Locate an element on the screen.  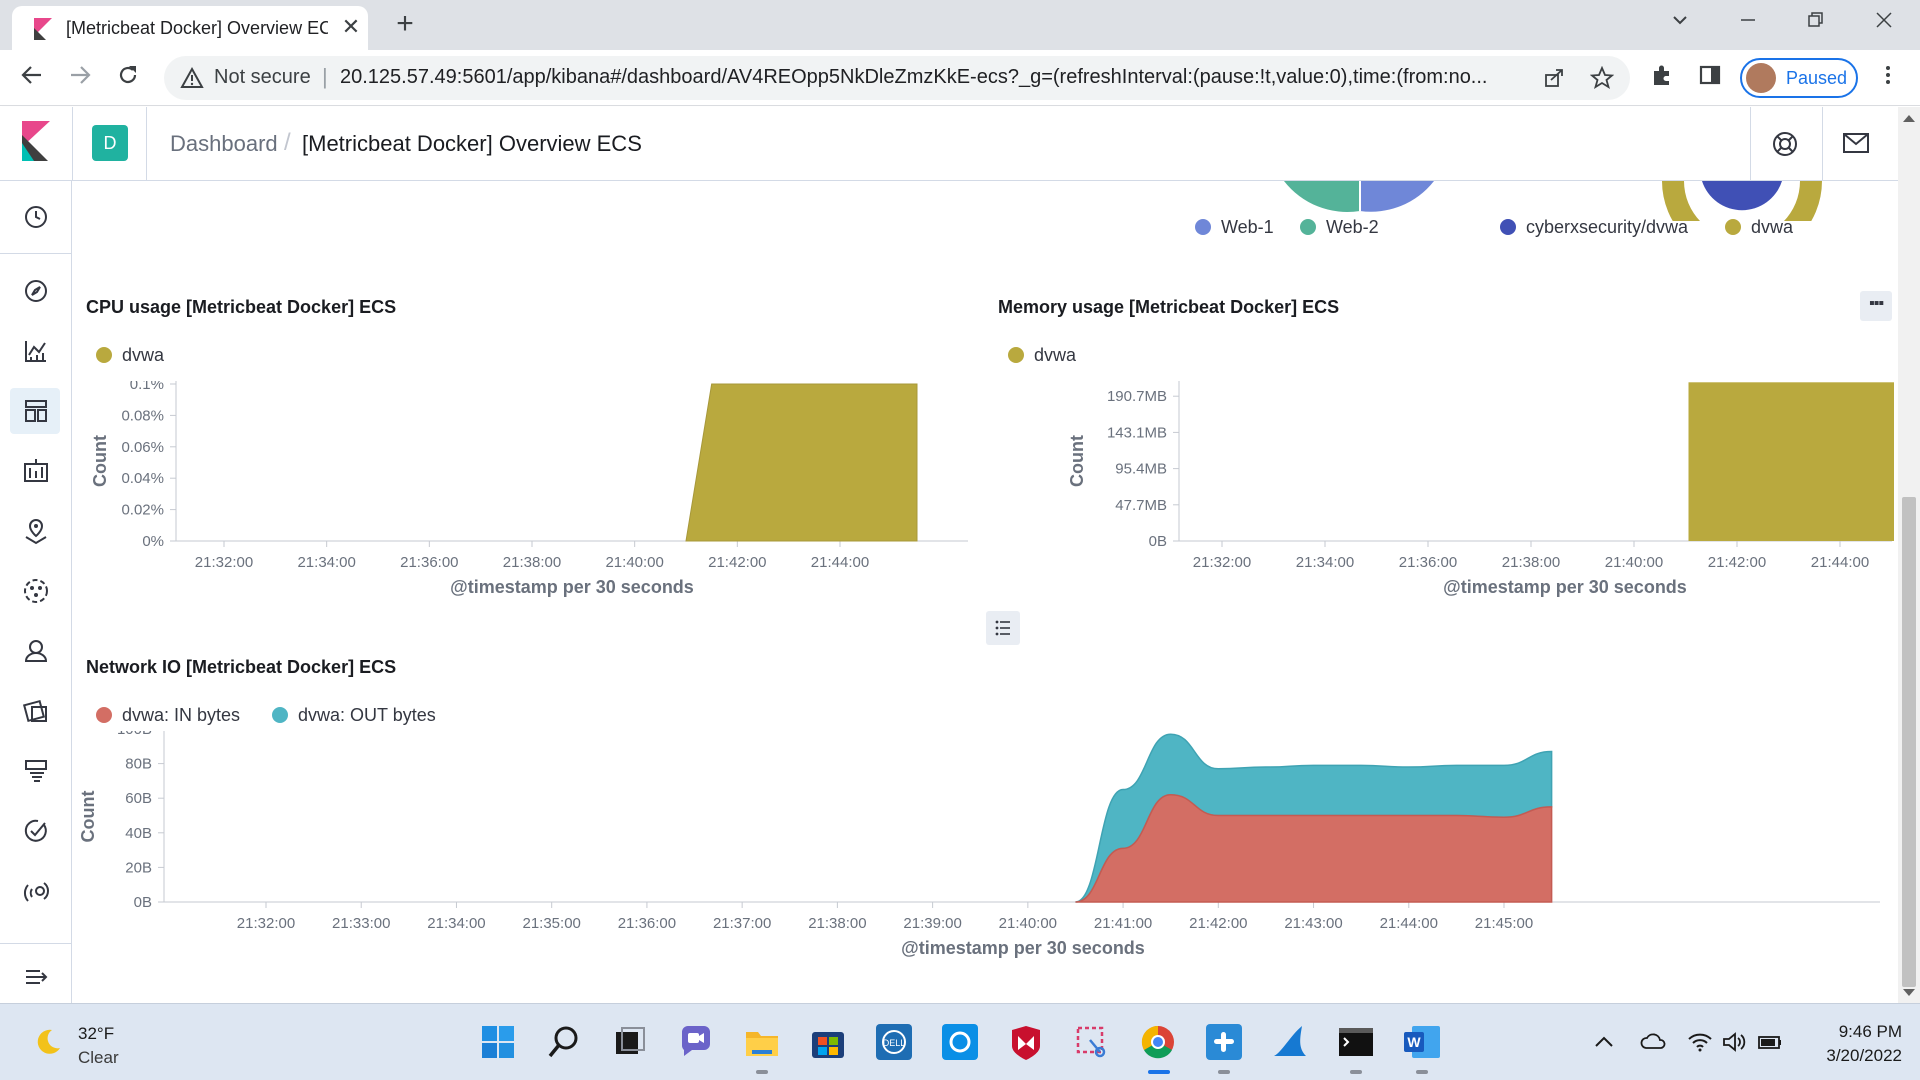
wifi-icon is located at coordinates (1700, 1042).